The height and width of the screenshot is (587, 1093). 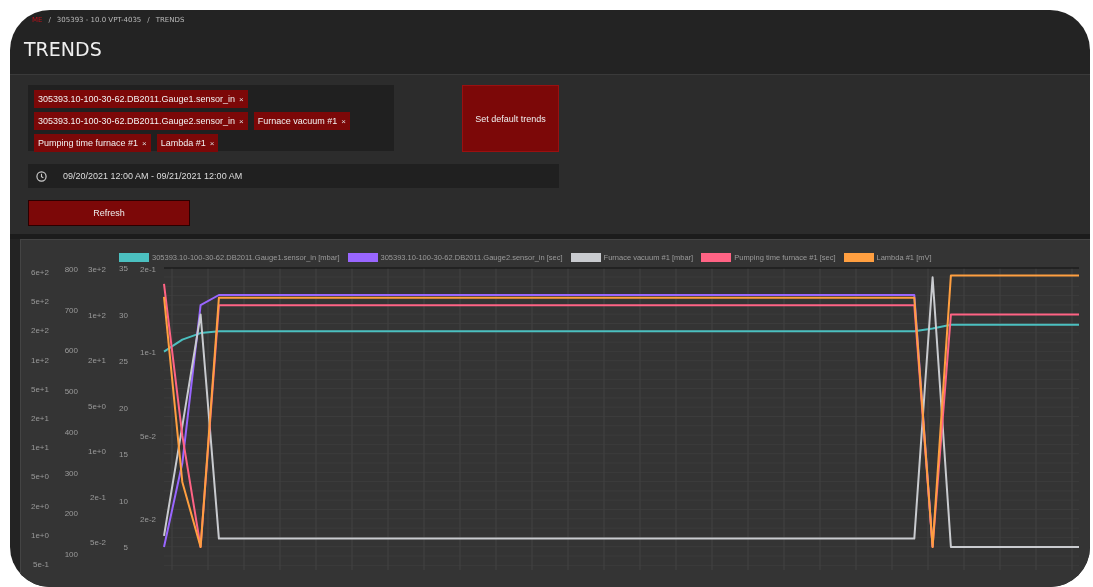 What do you see at coordinates (71, 514) in the screenshot?
I see `axis-tick-label: 200` at bounding box center [71, 514].